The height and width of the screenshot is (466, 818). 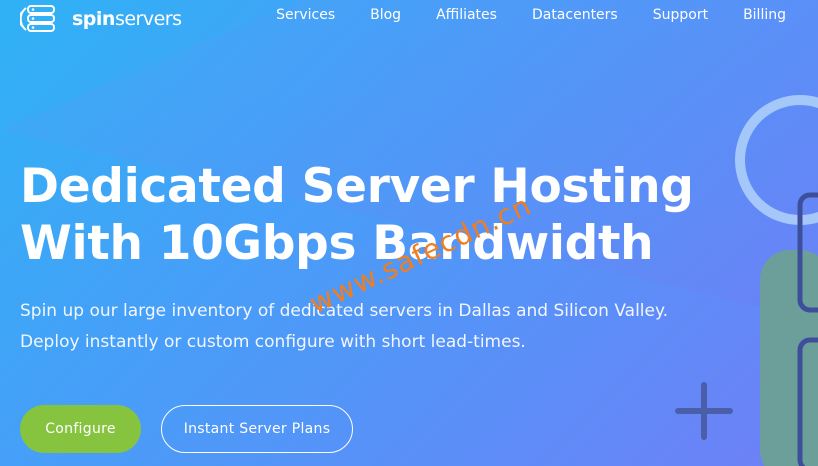 I want to click on nav-item-affiliates: Affiliates, so click(x=466, y=15).